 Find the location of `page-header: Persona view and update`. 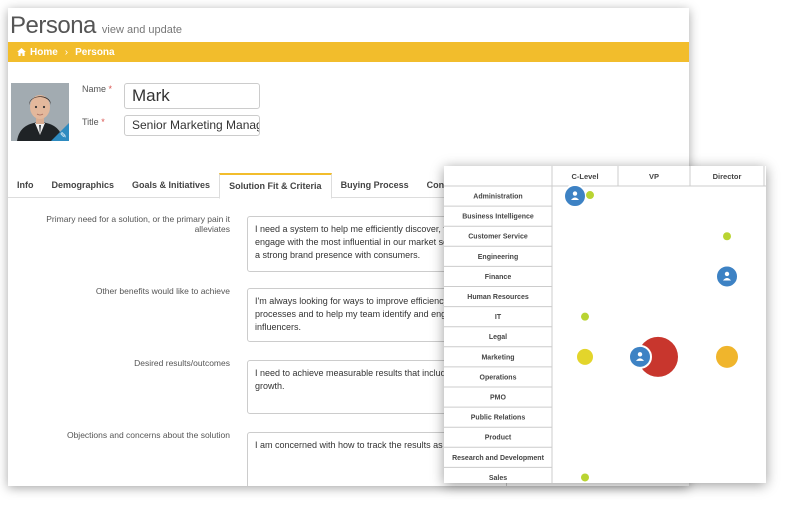

page-header: Persona view and update is located at coordinates (96, 28).